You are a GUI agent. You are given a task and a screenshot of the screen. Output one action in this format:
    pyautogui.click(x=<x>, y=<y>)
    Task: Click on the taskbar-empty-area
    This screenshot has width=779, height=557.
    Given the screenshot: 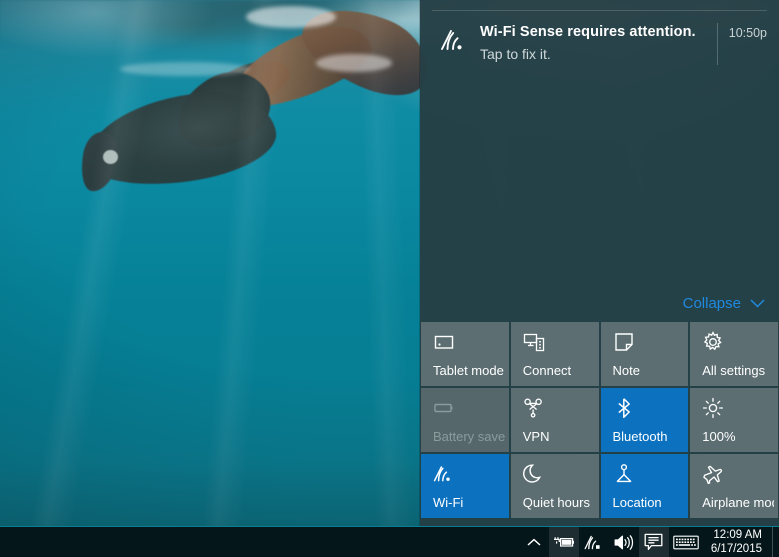 What is the action you would take?
    pyautogui.click(x=259, y=542)
    